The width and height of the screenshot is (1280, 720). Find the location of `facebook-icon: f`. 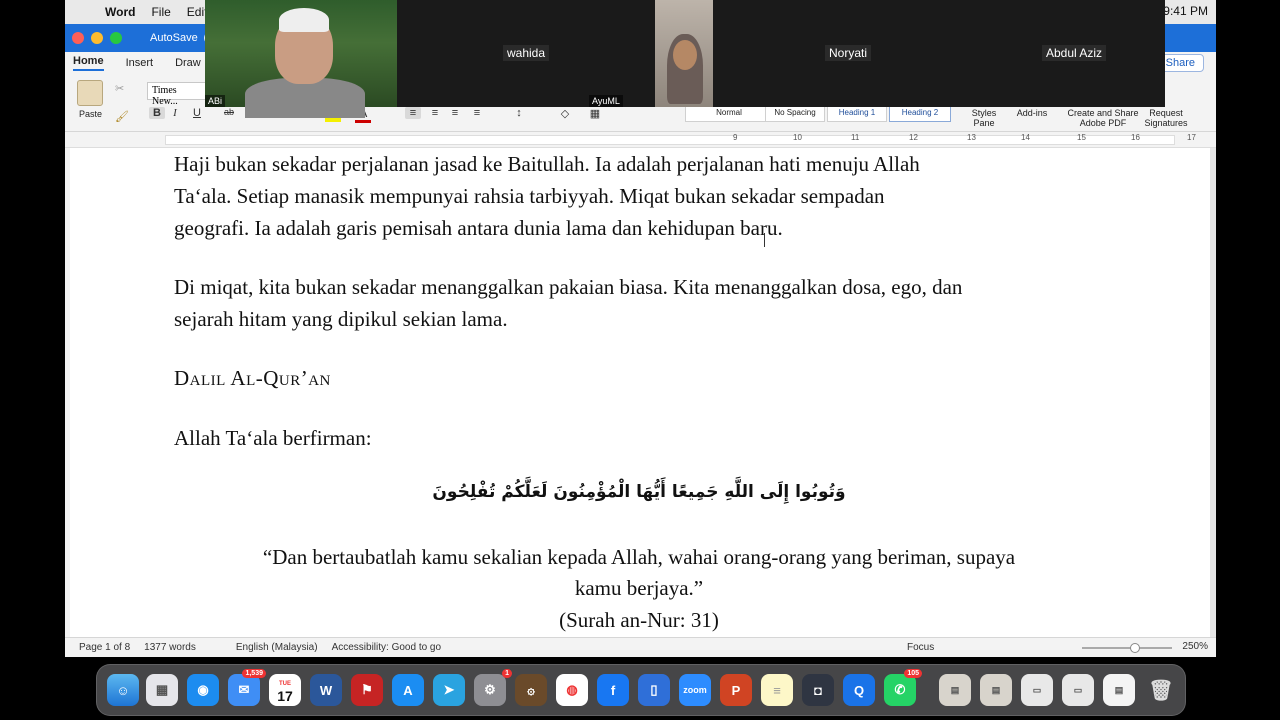

facebook-icon: f is located at coordinates (613, 690).